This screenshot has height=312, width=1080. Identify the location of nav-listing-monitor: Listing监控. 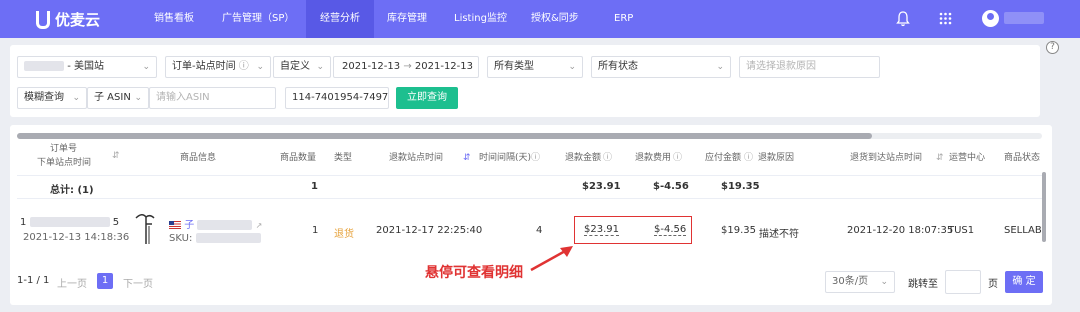
(480, 19).